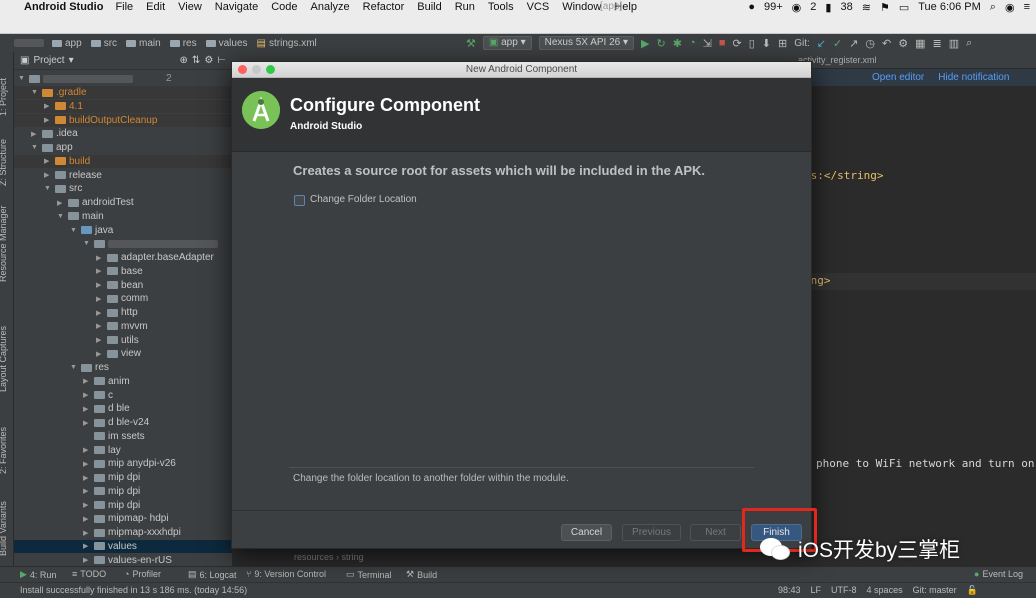 The width and height of the screenshot is (1036, 598). I want to click on menu-edit: Edit, so click(155, 7).